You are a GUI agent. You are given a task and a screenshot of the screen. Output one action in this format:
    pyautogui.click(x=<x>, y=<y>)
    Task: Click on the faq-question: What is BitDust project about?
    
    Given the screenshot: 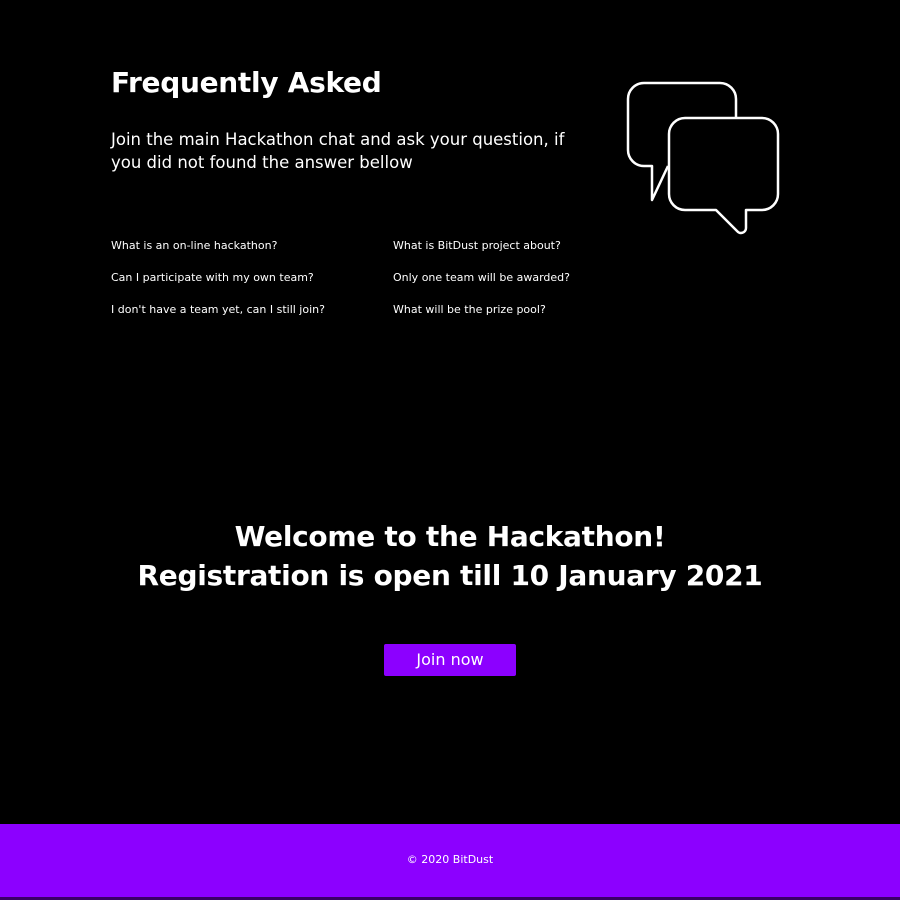 What is the action you would take?
    pyautogui.click(x=492, y=245)
    